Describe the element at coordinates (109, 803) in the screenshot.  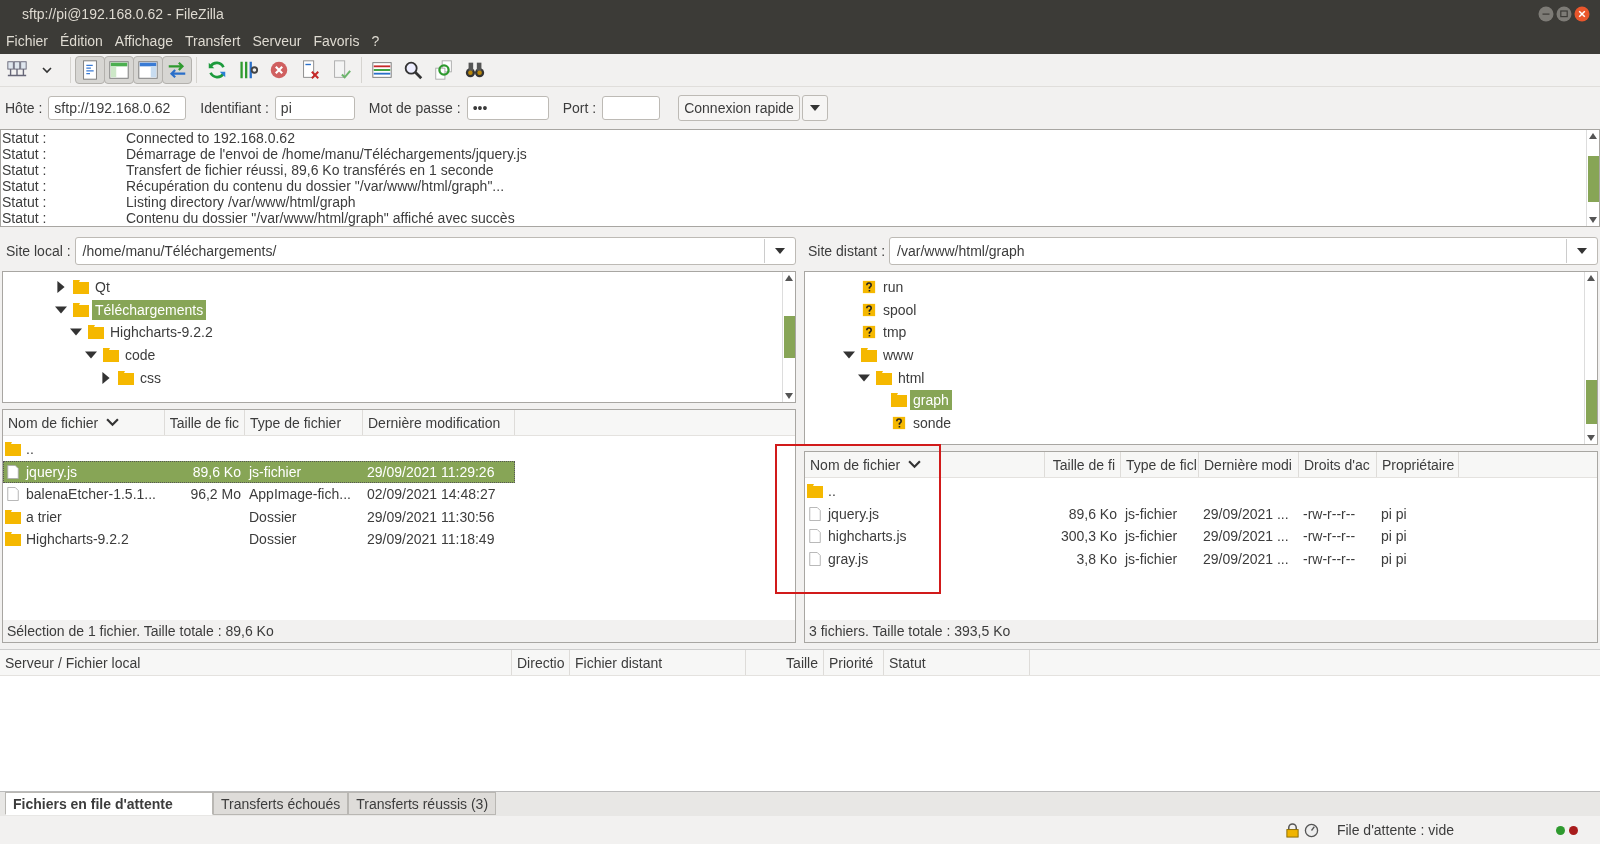
I see `tab: Fichiers en file d'attente` at that location.